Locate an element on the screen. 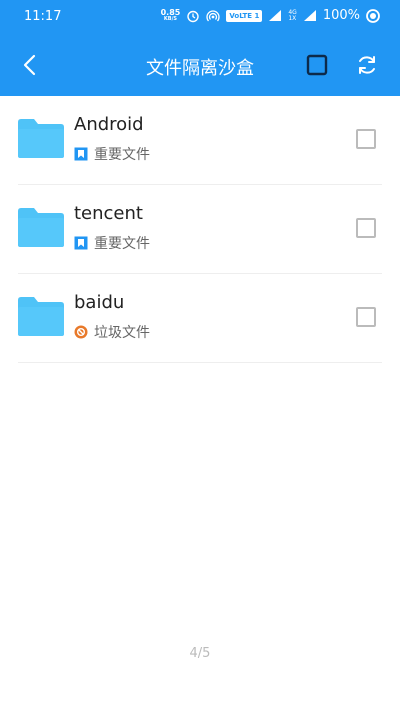 This screenshot has width=400, height=711. network-type: 4G 1X is located at coordinates (292, 15).